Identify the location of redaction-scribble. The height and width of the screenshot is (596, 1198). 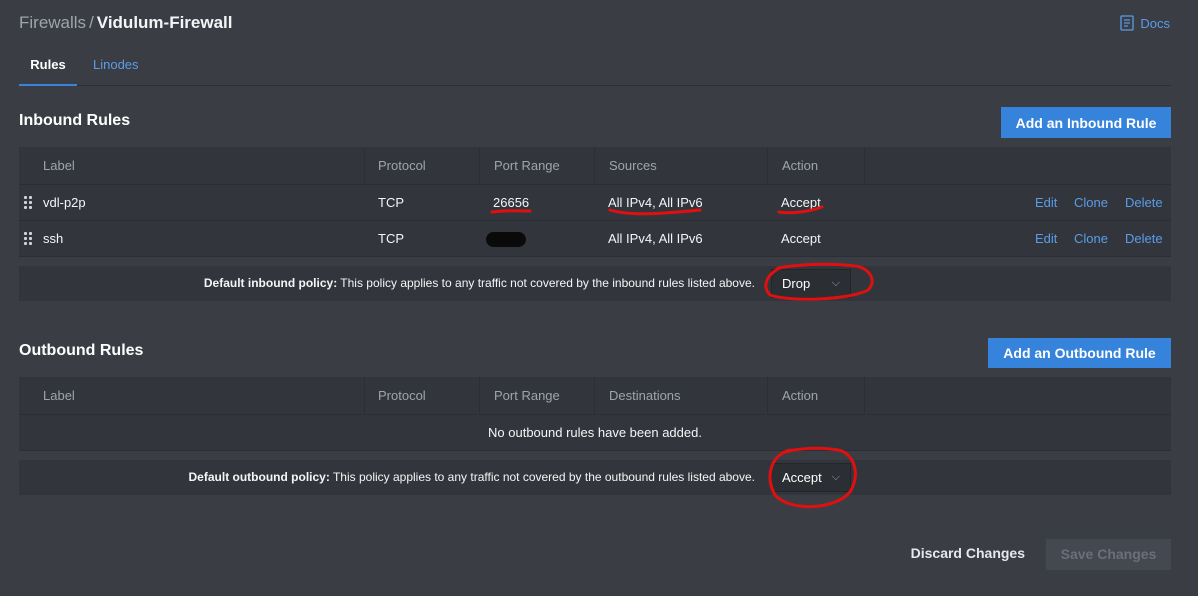
(506, 239).